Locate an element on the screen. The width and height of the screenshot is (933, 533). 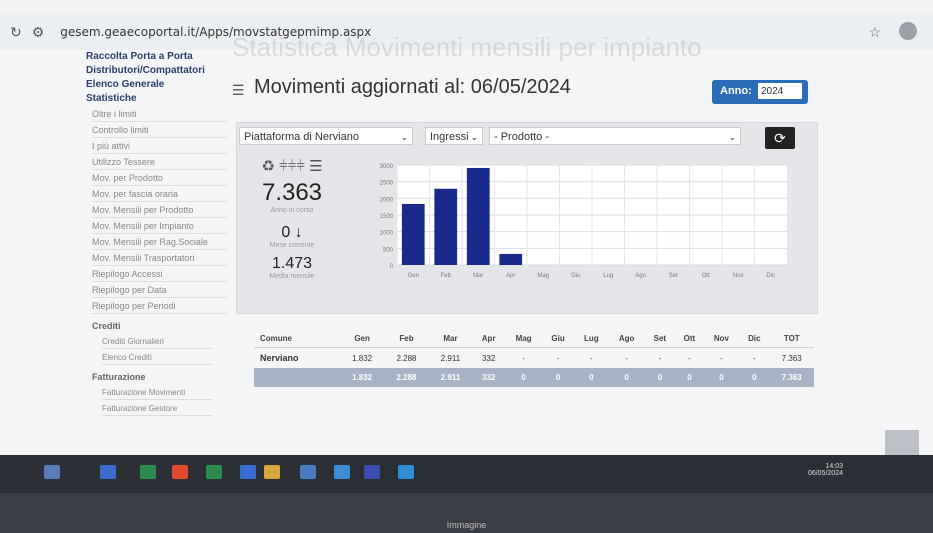
x-tick-label: Apr is located at coordinates (510, 276).